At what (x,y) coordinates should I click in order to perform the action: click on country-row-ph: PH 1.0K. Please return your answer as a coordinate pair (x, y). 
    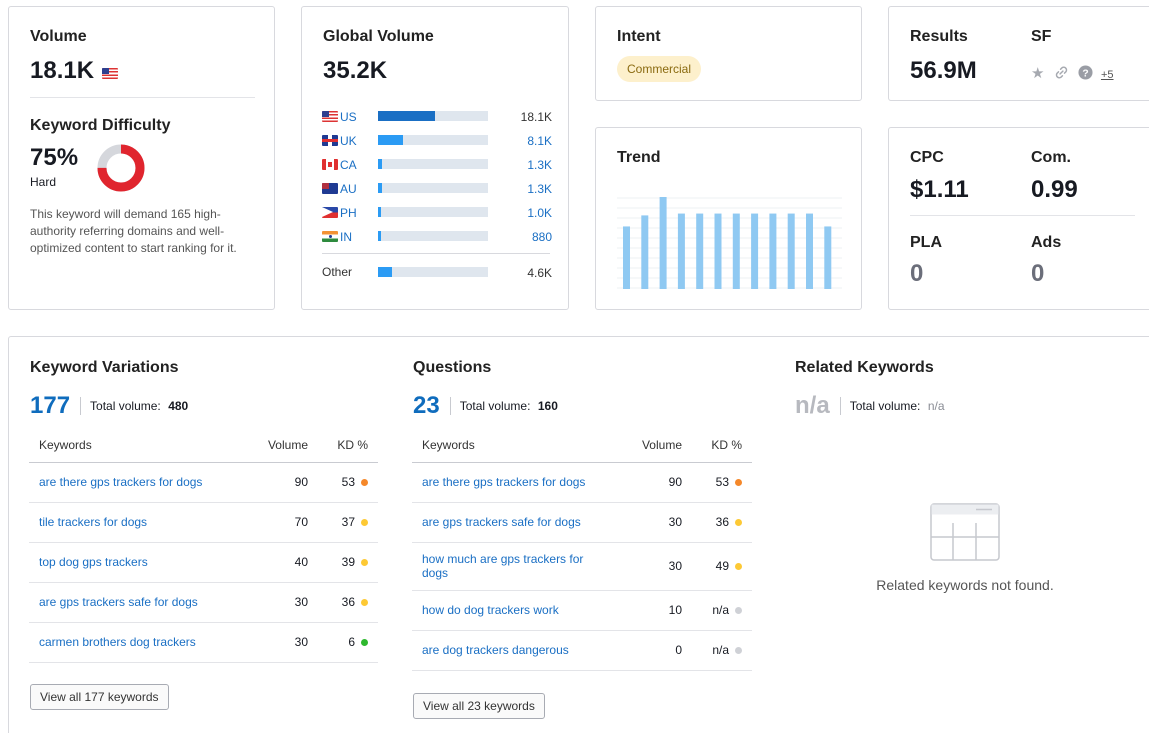
    Looking at the image, I should click on (437, 212).